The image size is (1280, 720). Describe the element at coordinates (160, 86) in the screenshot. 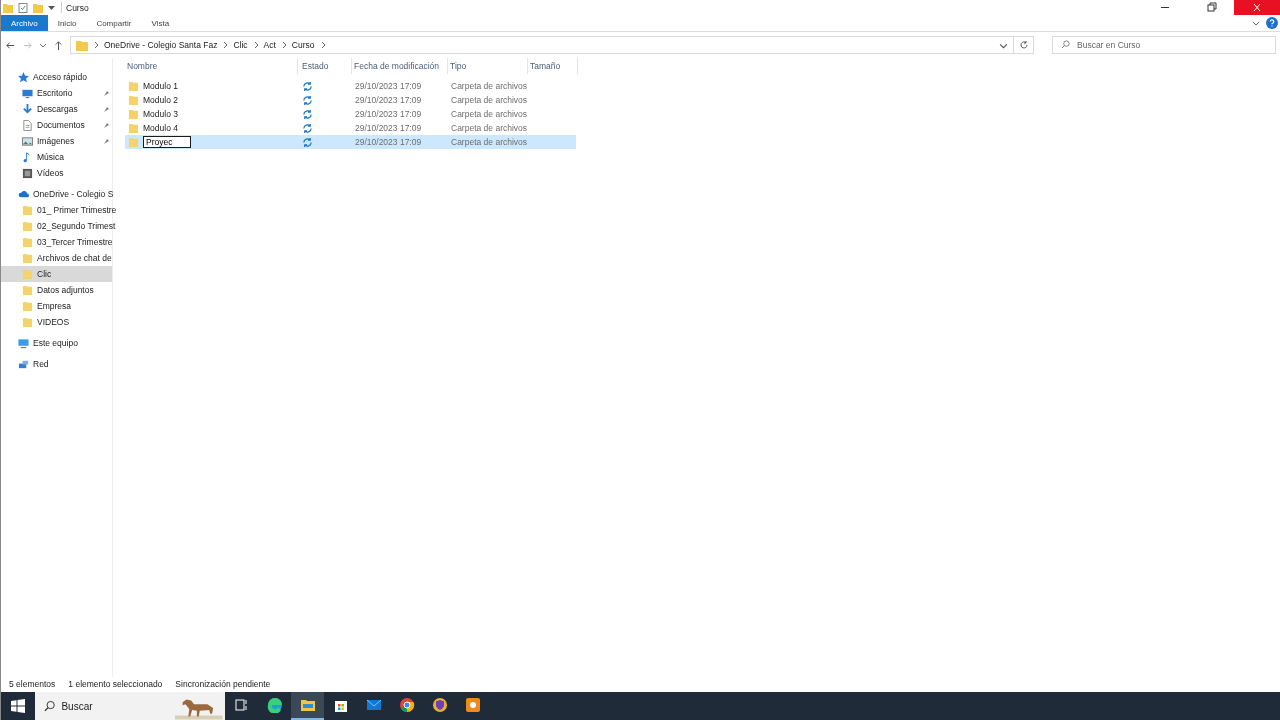

I see `file-name: Modulo 1` at that location.